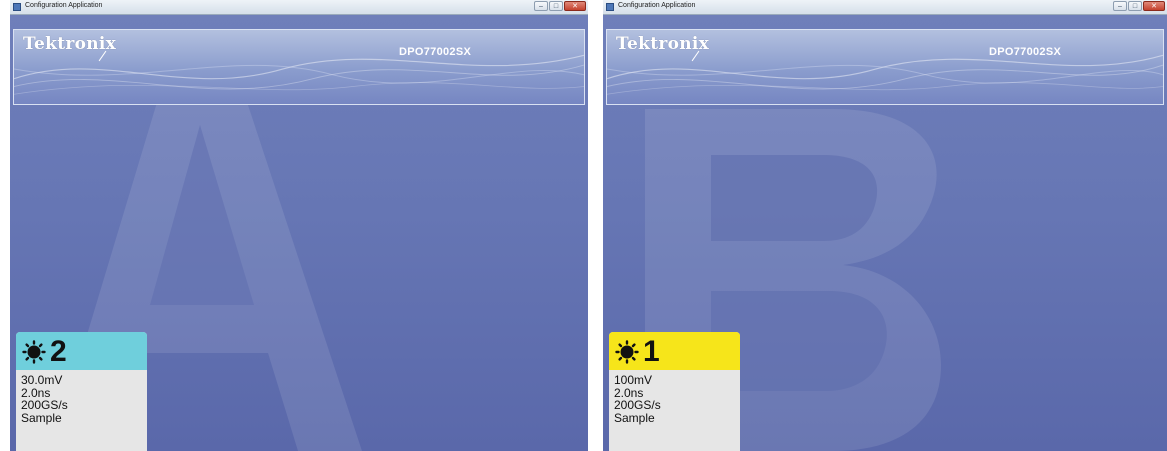  I want to click on channel-badge-header: 2, so click(81, 351).